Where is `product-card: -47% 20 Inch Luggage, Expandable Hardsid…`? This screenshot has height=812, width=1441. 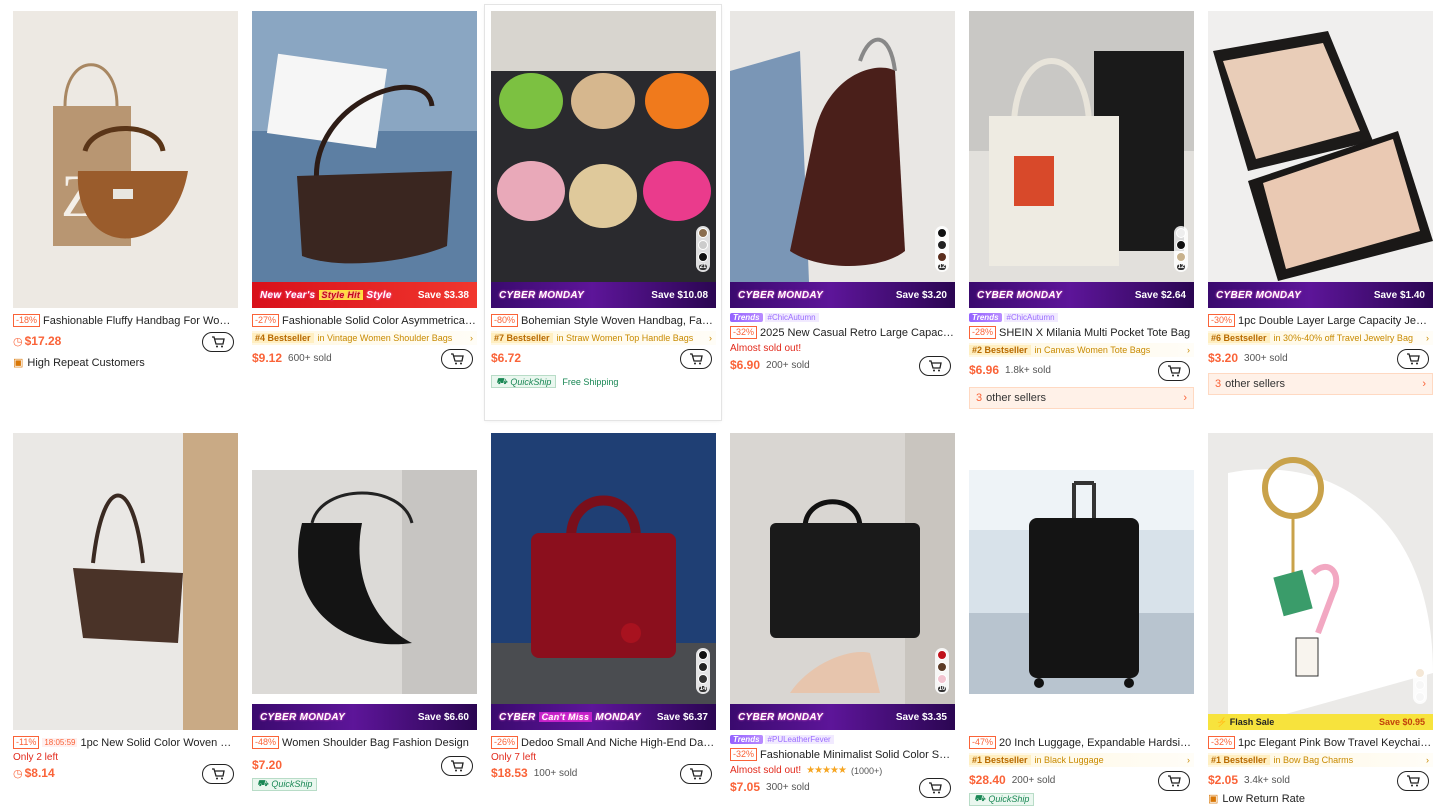 product-card: -47% 20 Inch Luggage, Expandable Hardsid… is located at coordinates (1081, 619).